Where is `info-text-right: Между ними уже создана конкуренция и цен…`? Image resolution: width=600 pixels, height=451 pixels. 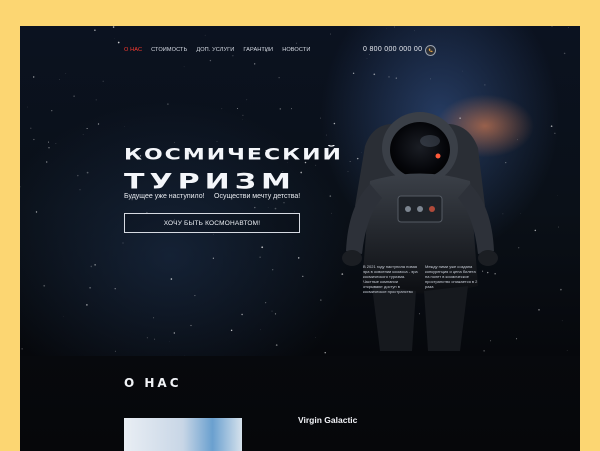
info-text-right: Между ними уже создана конкуренция и цен… is located at coordinates (451, 276).